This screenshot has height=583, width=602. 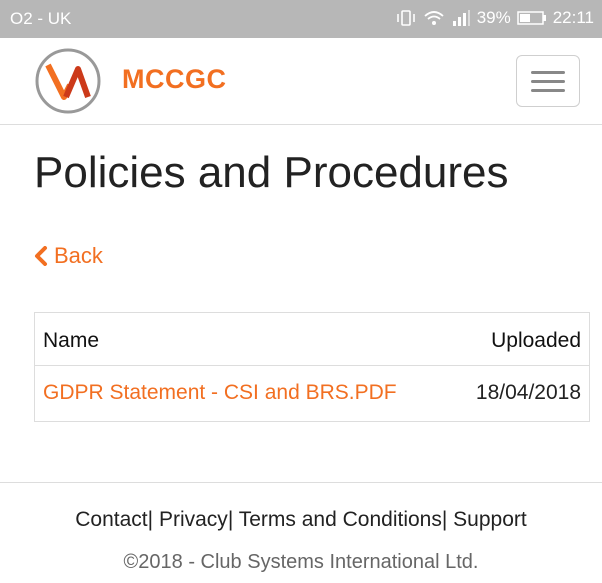 I want to click on status-bar: O2 - UK 39% 22:11, so click(x=301, y=19).